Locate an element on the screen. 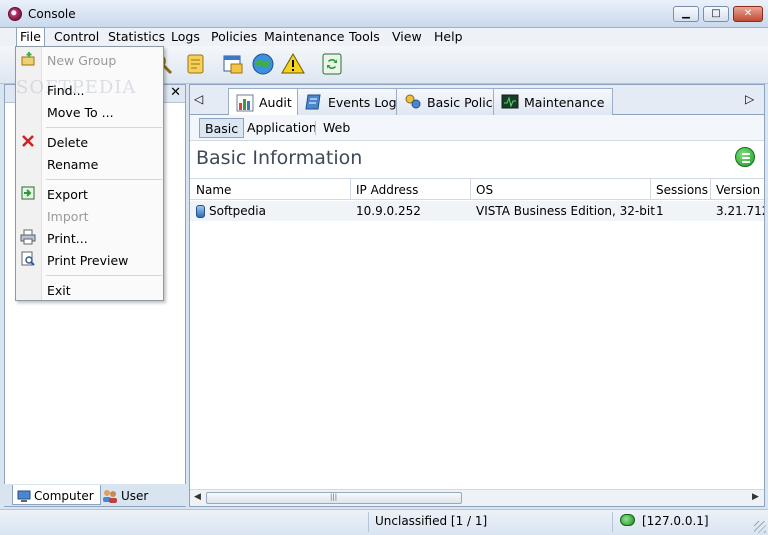  audit-chart-icon is located at coordinates (245, 102).